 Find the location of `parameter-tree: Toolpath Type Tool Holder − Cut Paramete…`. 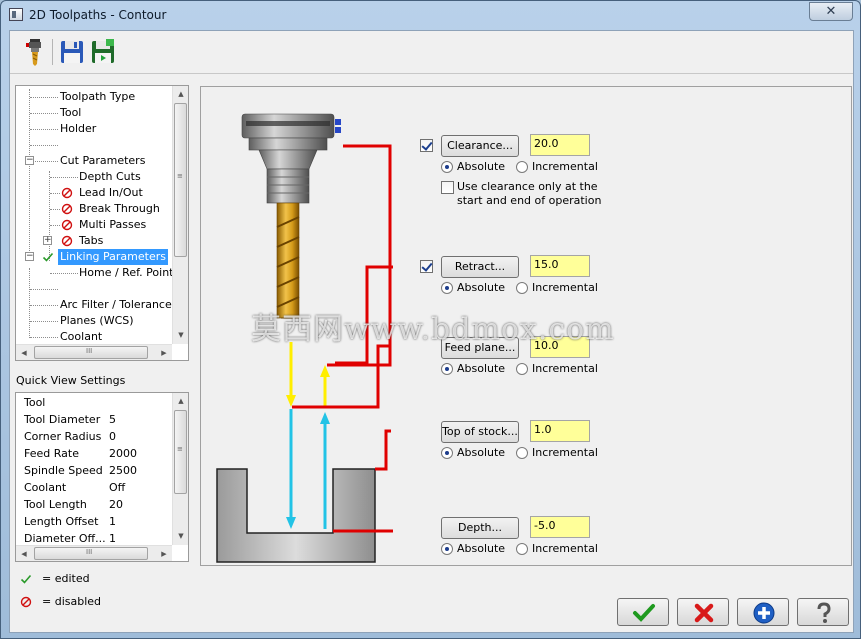

parameter-tree: Toolpath Type Tool Holder − Cut Paramete… is located at coordinates (102, 223).